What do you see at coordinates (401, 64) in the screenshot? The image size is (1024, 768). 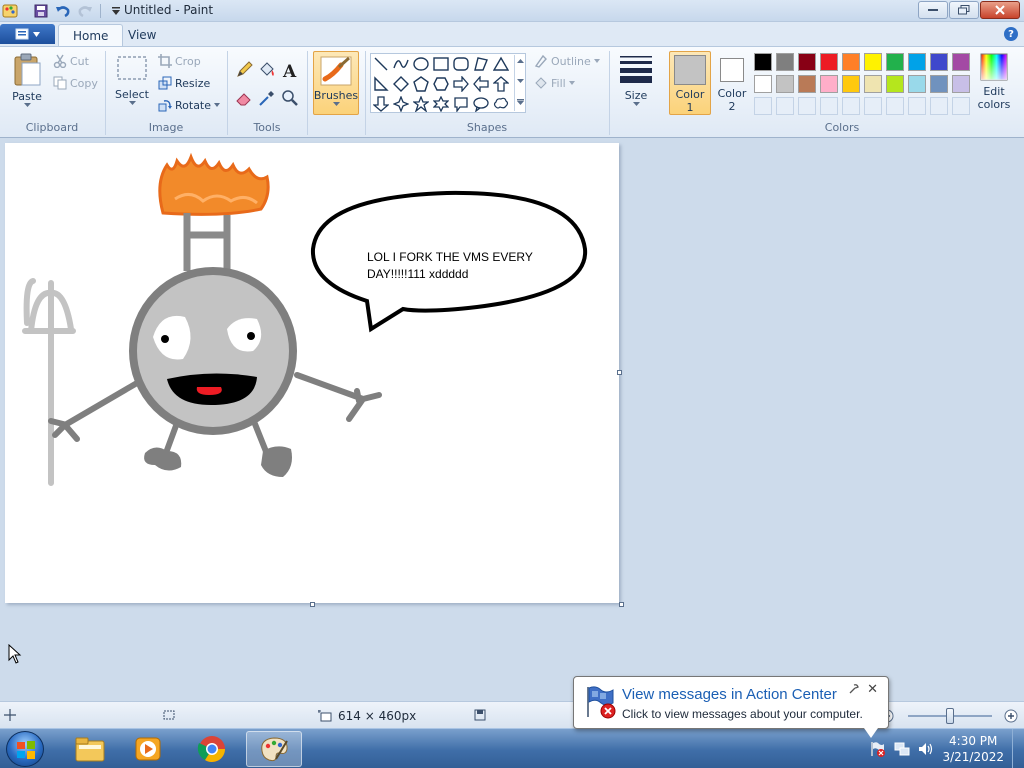 I see `curve-shape-icon` at bounding box center [401, 64].